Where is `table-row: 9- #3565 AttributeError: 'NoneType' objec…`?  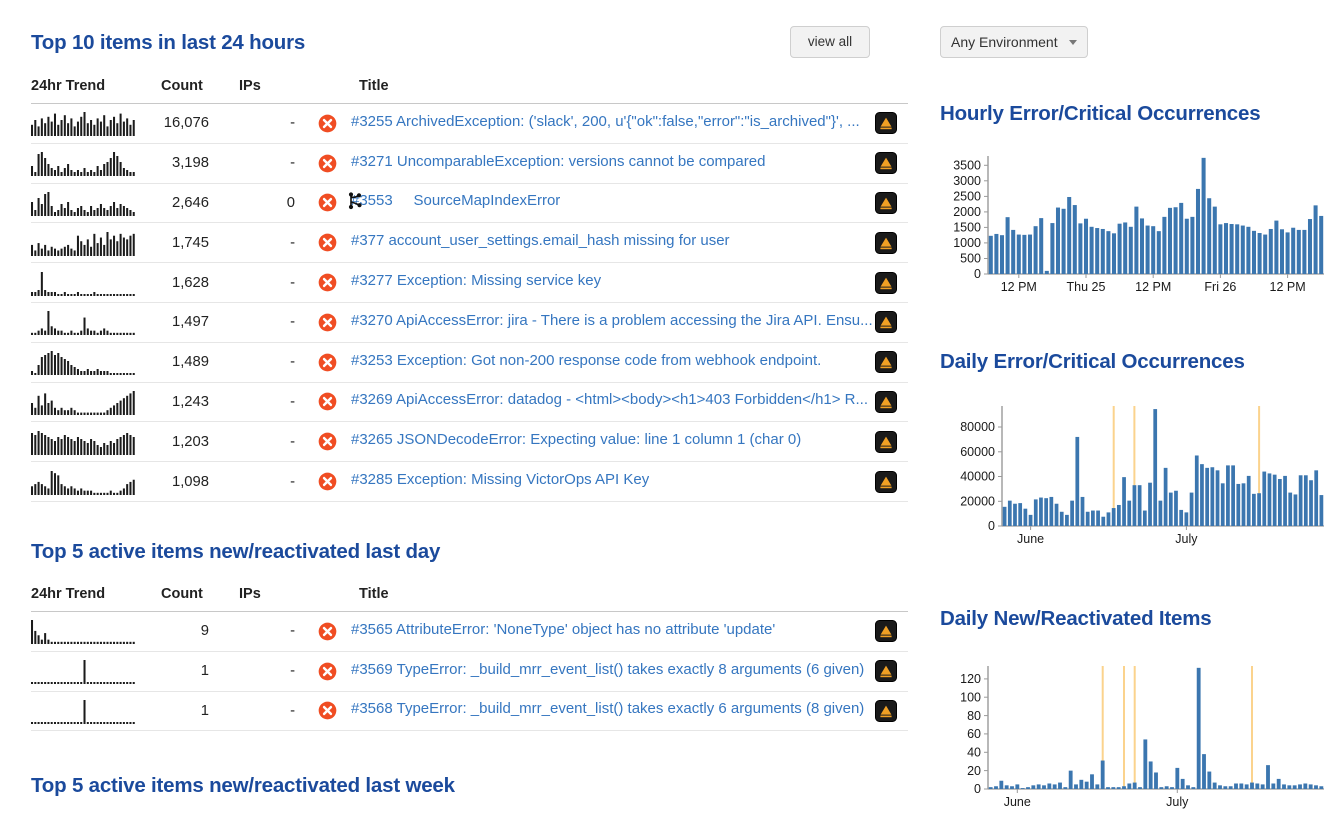 table-row: 9- #3565 AttributeError: 'NoneType' objec… is located at coordinates (469, 631).